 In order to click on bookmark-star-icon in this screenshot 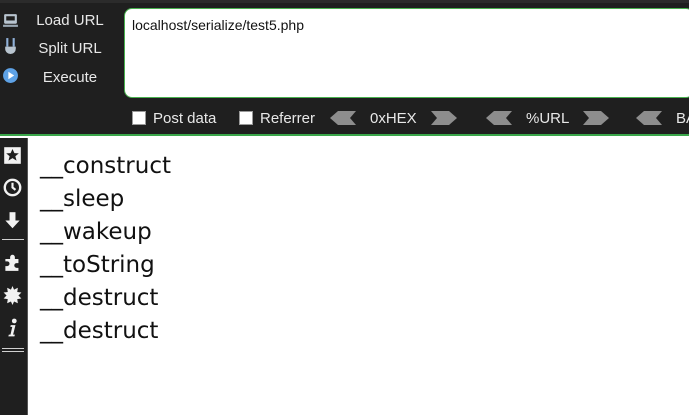, I will do `click(12, 155)`.